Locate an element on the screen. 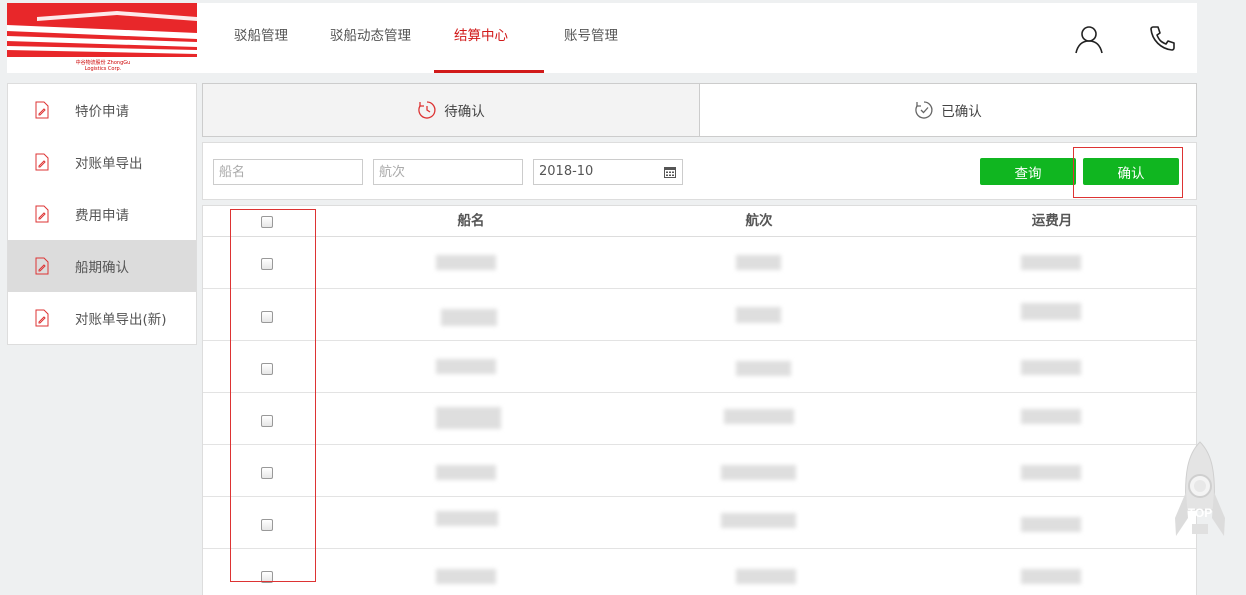  month-date-picker: 2018-10 is located at coordinates (608, 172).